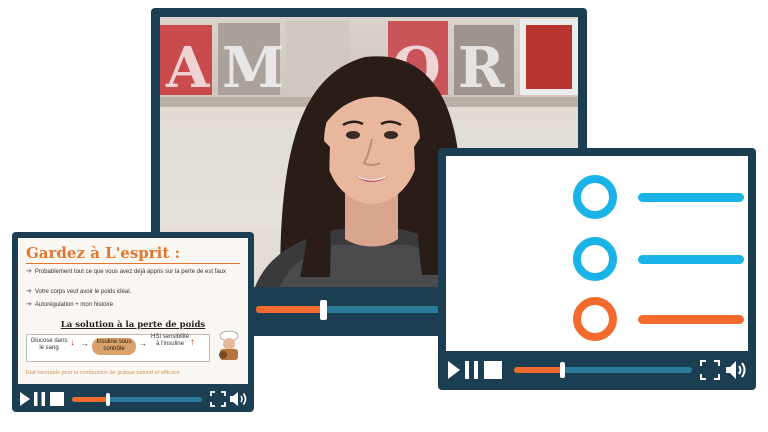 The height and width of the screenshot is (432, 768). Describe the element at coordinates (49, 344) in the screenshot. I see `diagram-left-label: Glucose dans le sang` at that location.